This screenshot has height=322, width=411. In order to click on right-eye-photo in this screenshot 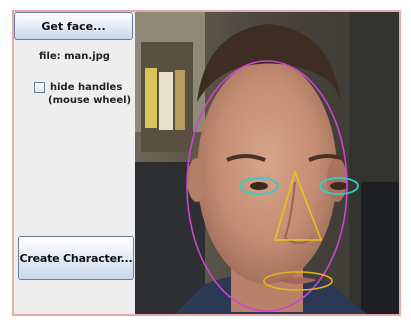, I will do `click(339, 186)`.